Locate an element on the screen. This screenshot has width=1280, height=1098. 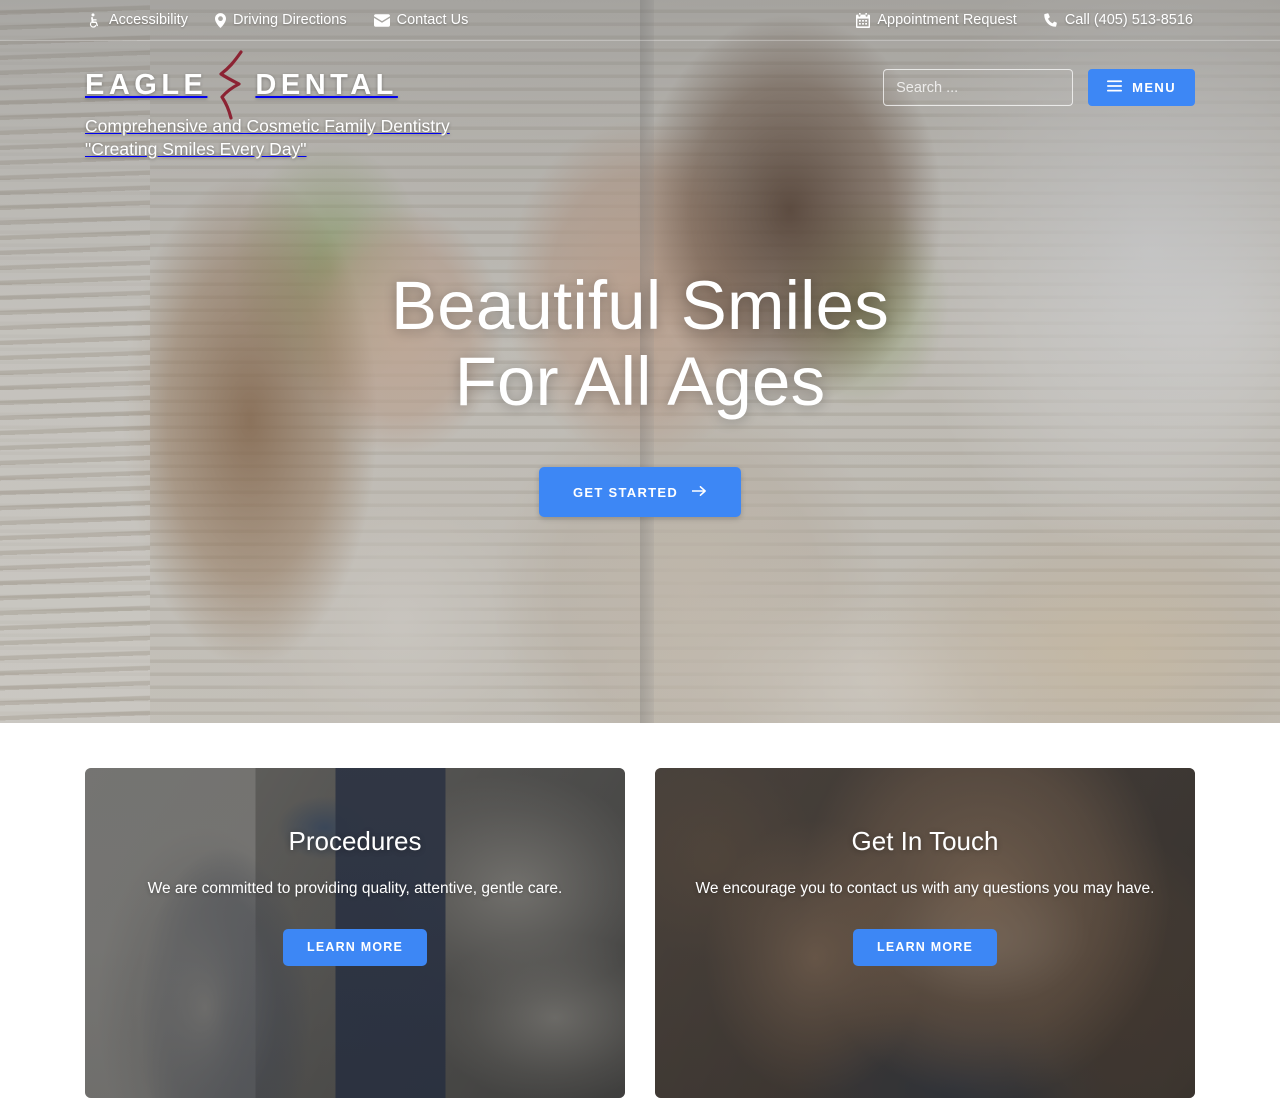
topbar-link-appointment-request: Appointment Request is located at coordinates (936, 20).